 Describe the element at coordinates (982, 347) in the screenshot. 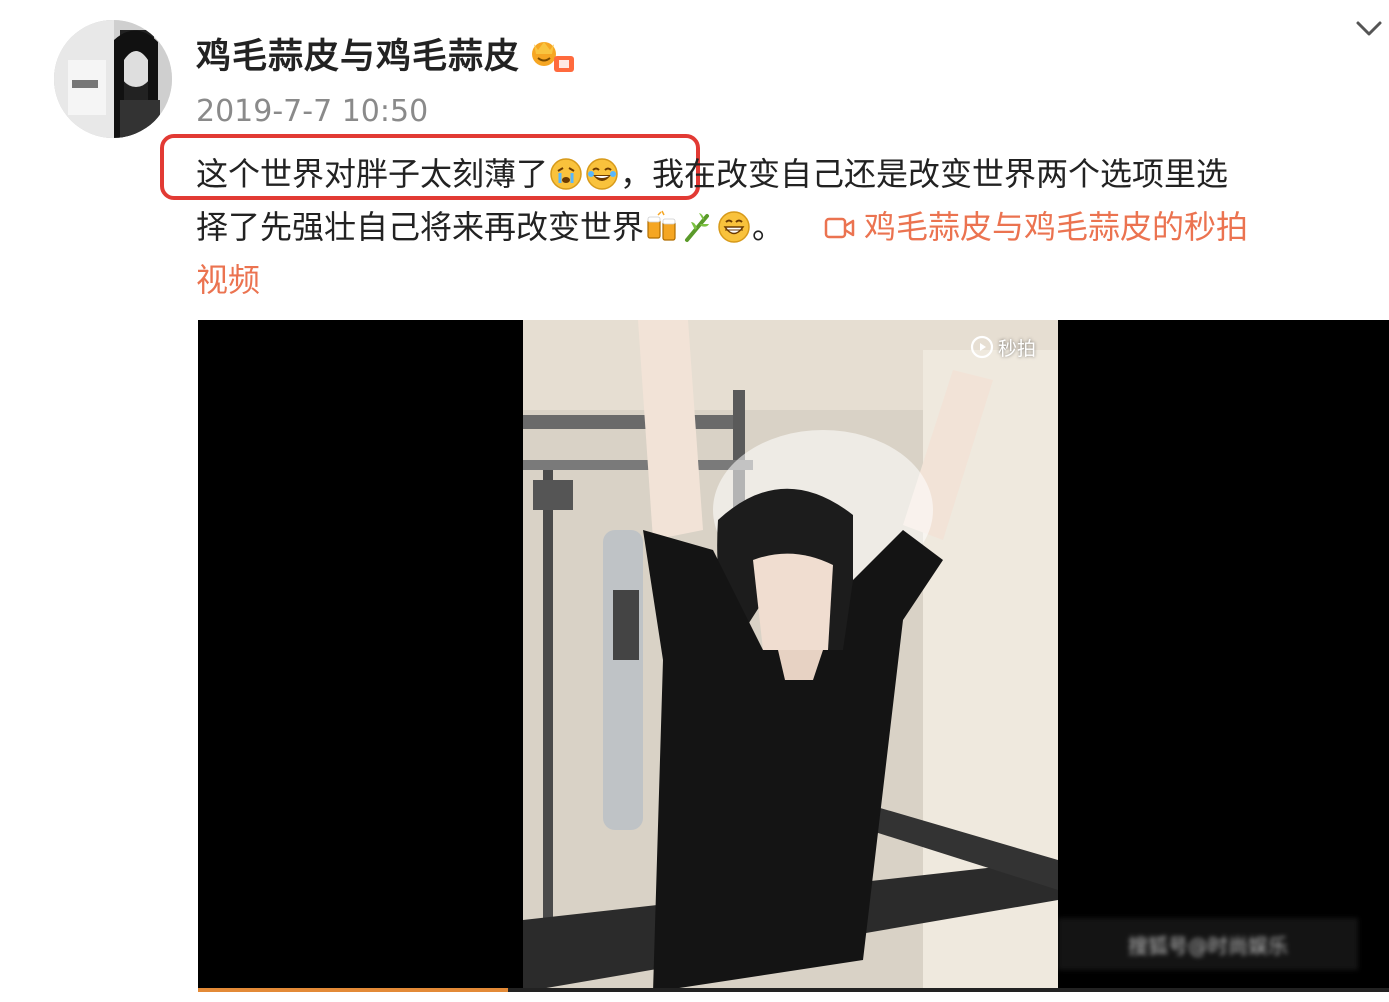

I see `play-circle-icon` at that location.